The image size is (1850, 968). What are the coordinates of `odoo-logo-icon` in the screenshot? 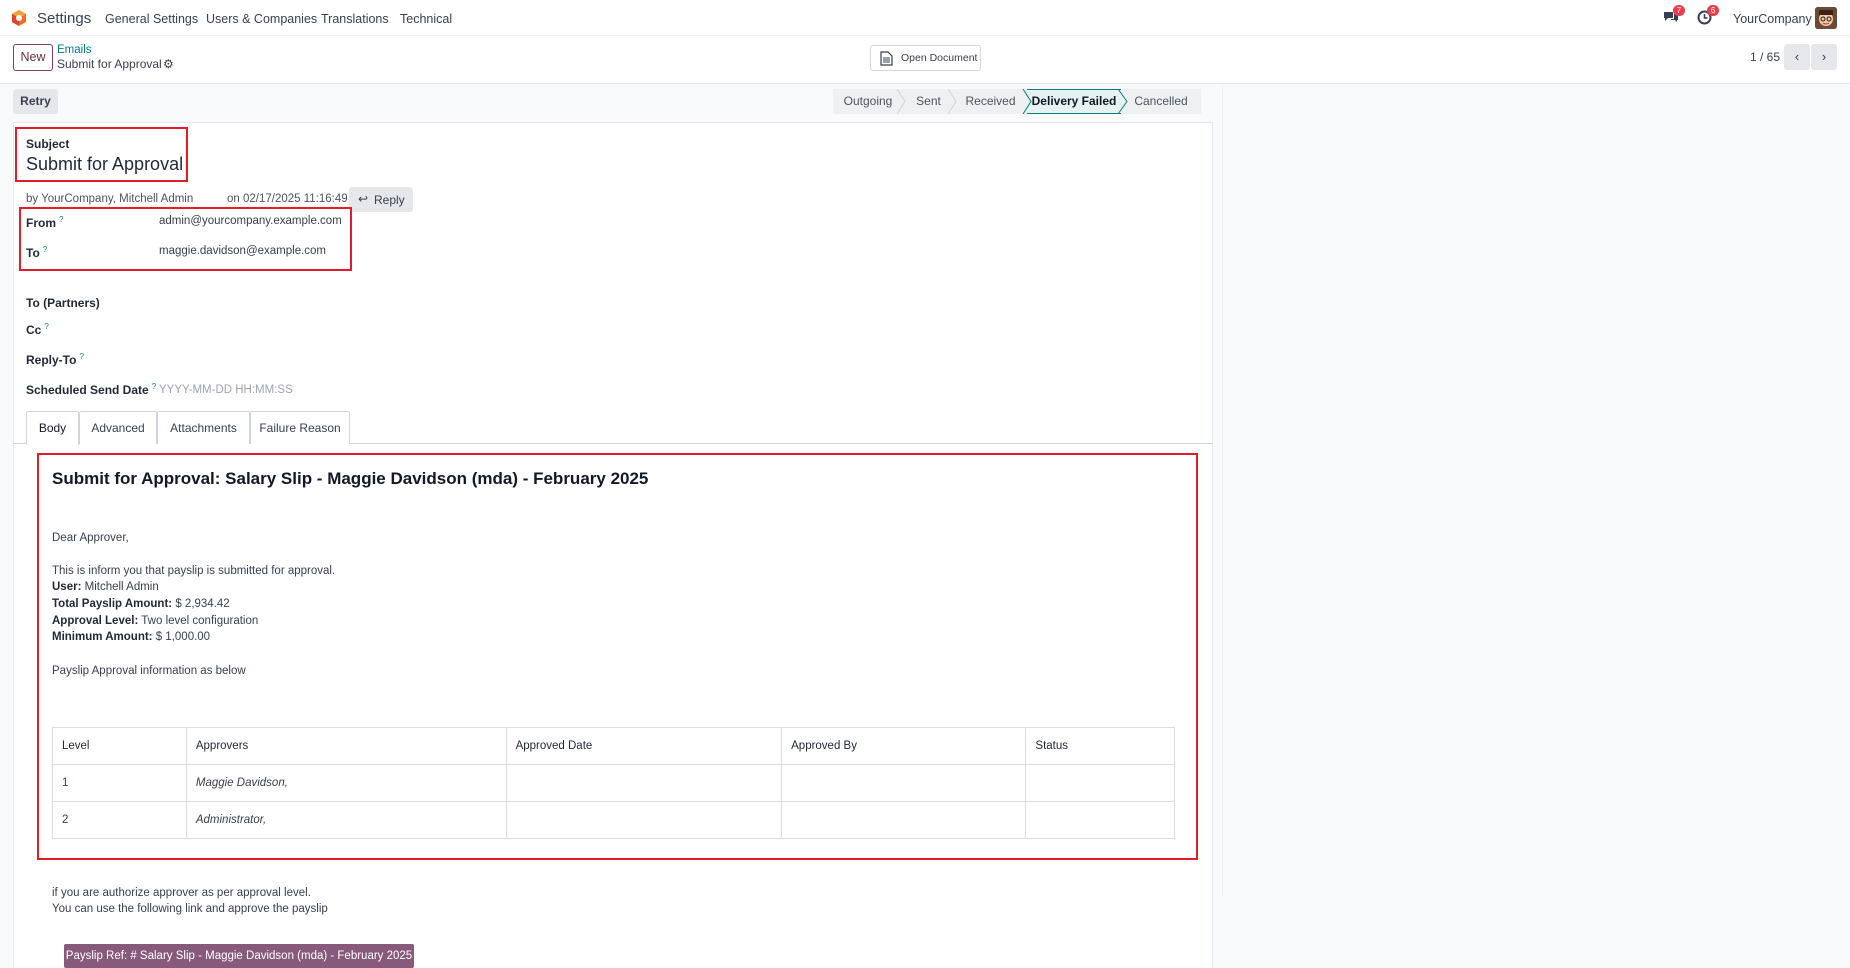 It's located at (19, 18).